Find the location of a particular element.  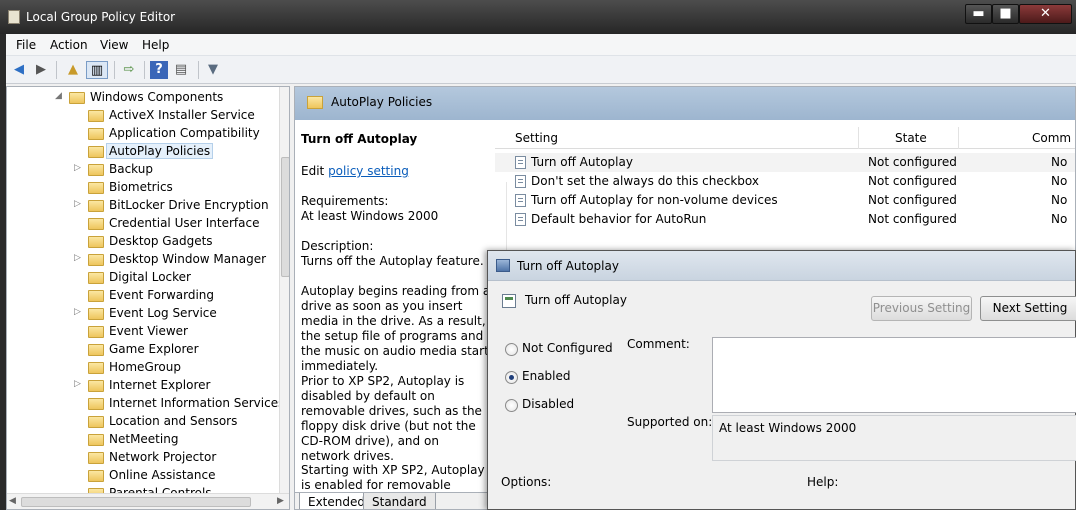

options-label: Options: is located at coordinates (526, 482).